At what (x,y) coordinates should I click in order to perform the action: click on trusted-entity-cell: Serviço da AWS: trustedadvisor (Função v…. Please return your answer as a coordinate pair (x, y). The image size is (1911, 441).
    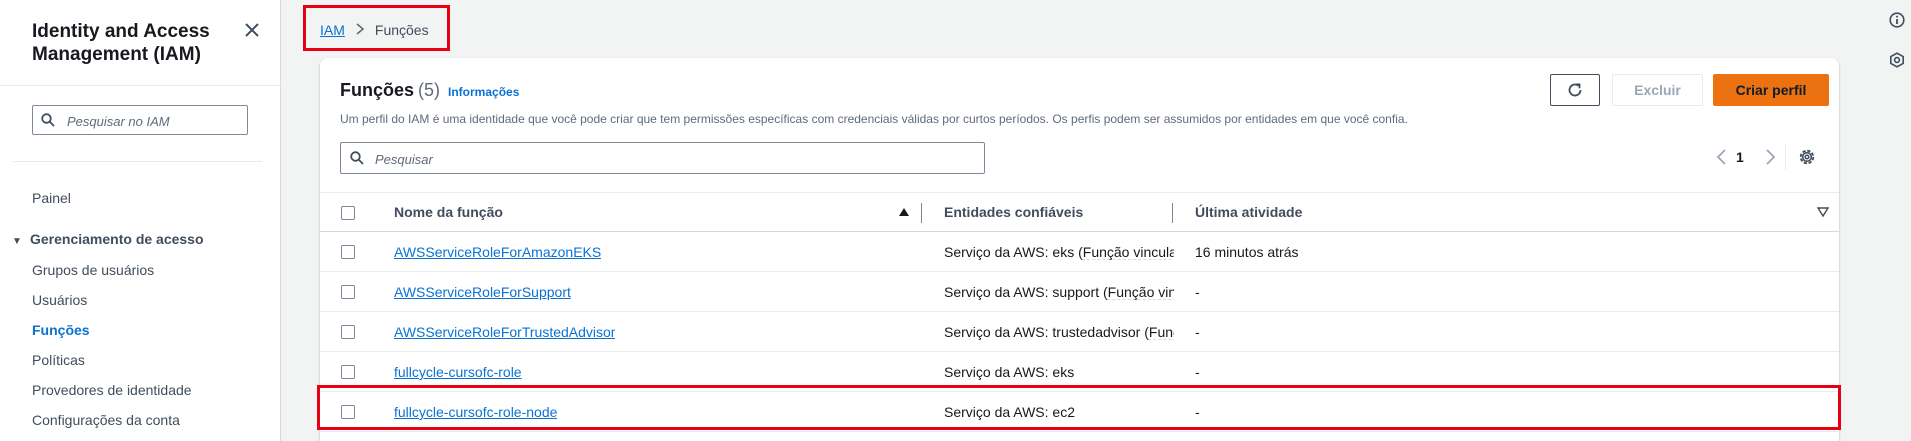
    Looking at the image, I should click on (1059, 332).